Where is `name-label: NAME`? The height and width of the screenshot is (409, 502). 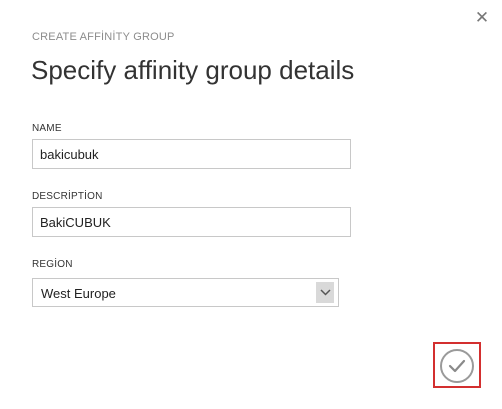
name-label: NAME is located at coordinates (47, 128).